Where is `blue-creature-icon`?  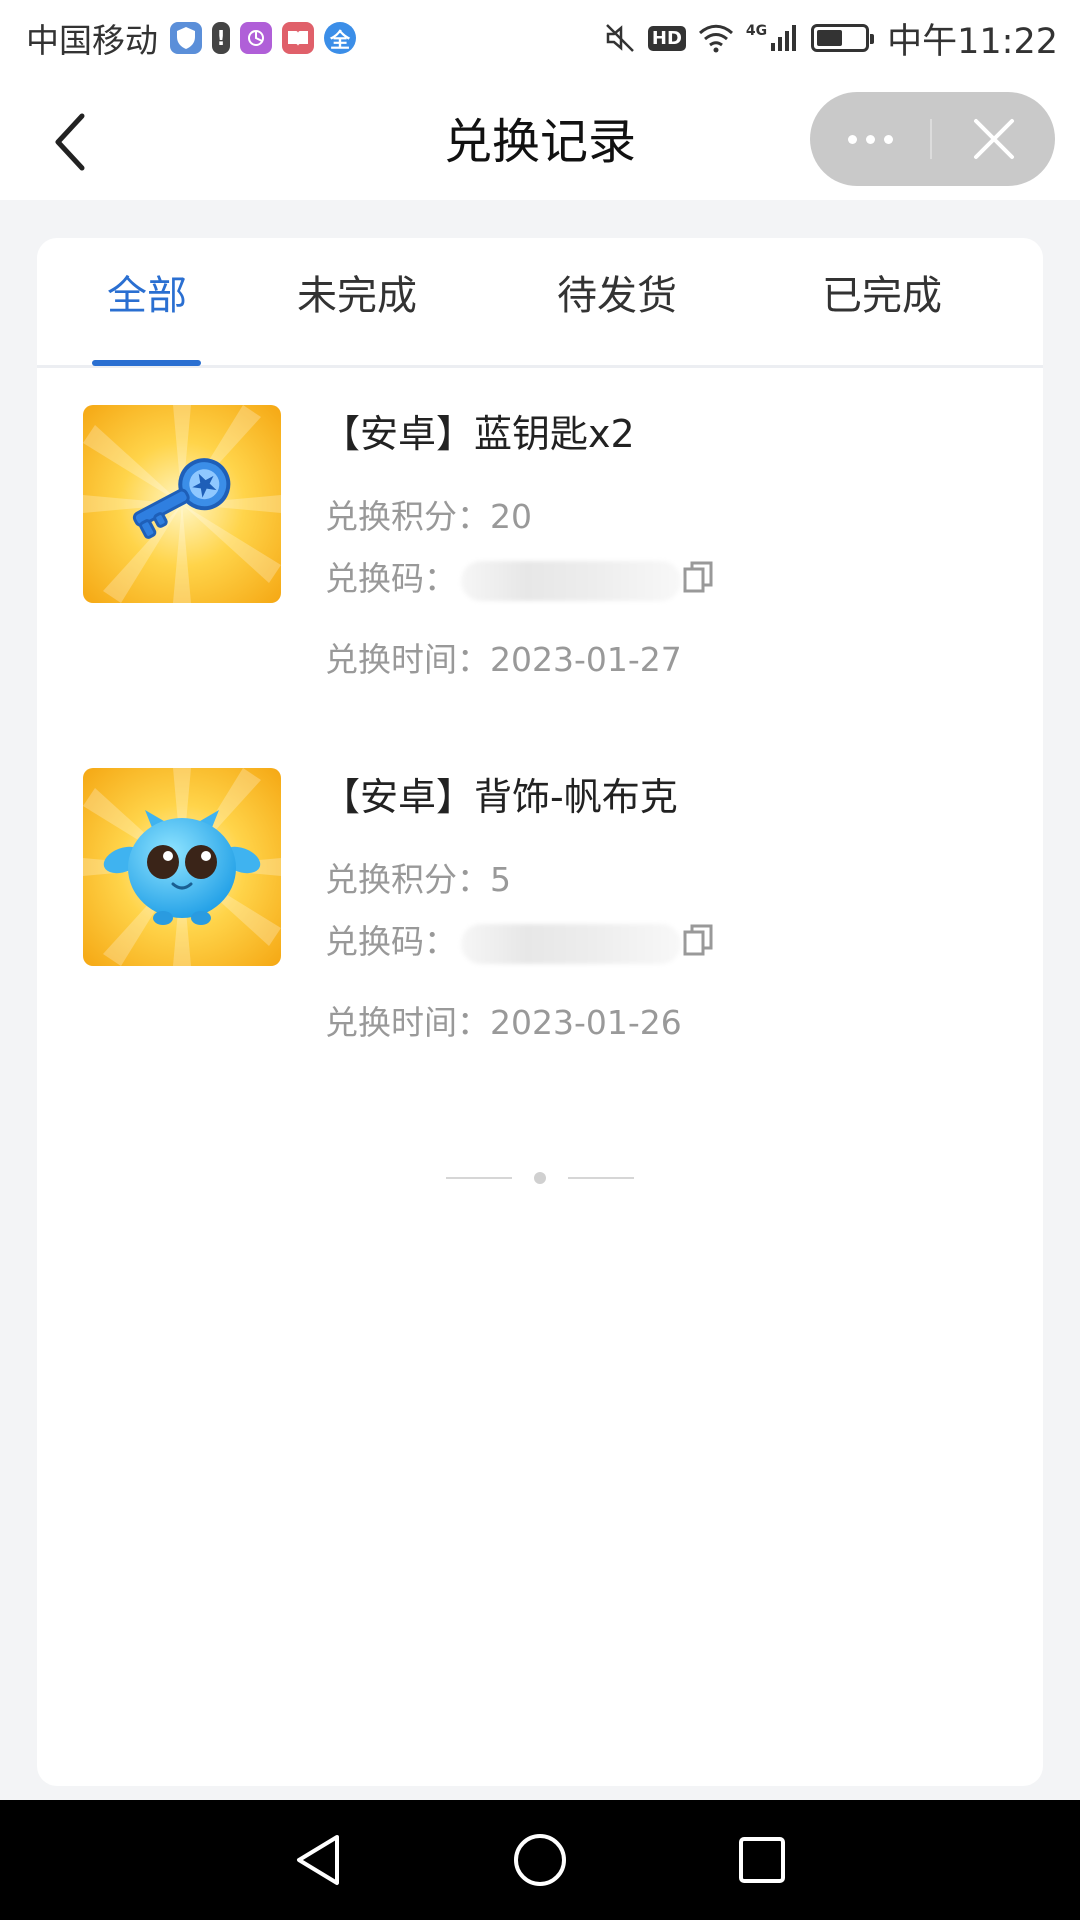 blue-creature-icon is located at coordinates (182, 867).